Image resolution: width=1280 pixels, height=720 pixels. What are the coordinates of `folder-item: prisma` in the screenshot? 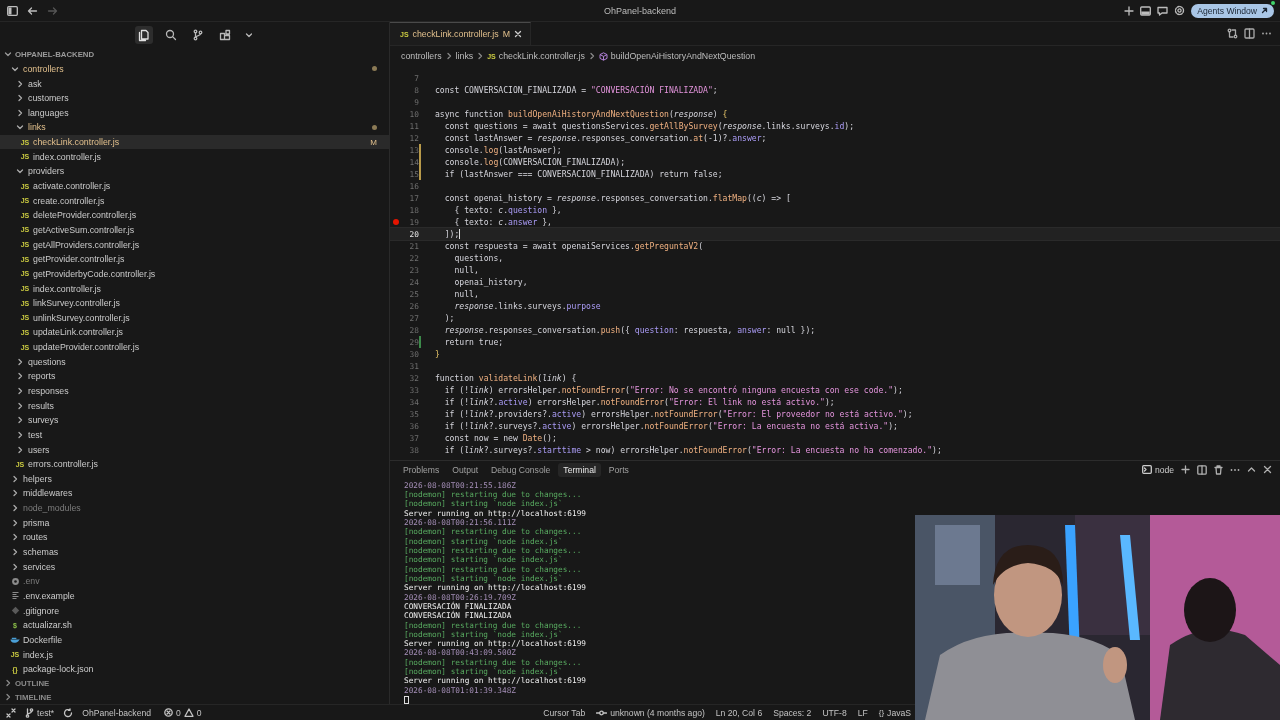 It's located at (194, 523).